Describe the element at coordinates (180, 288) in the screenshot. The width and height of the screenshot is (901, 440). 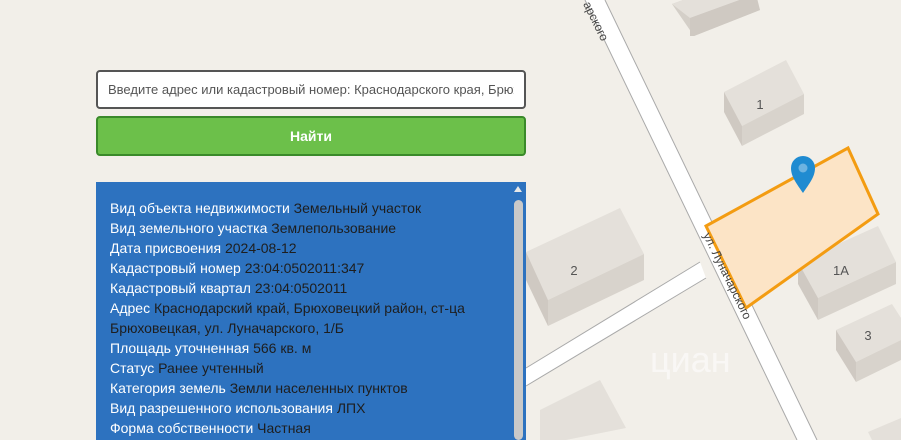
I see `info-label: Кадастровый квартал` at that location.